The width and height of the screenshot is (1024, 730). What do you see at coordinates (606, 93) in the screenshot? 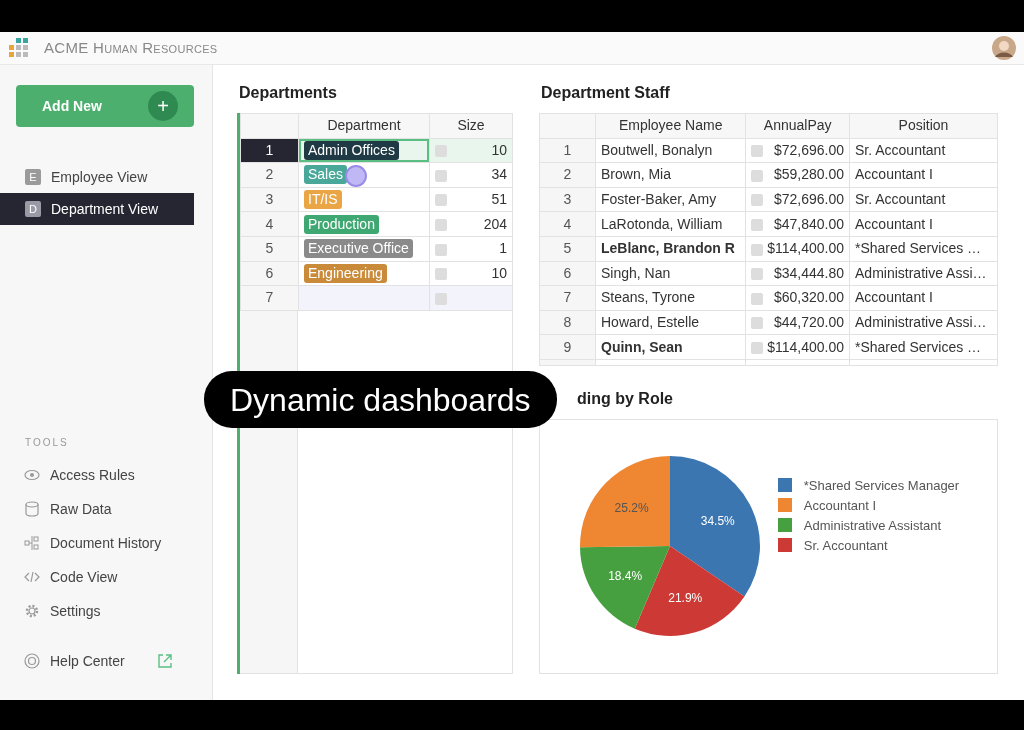
I see `section-title: Department Staff` at bounding box center [606, 93].